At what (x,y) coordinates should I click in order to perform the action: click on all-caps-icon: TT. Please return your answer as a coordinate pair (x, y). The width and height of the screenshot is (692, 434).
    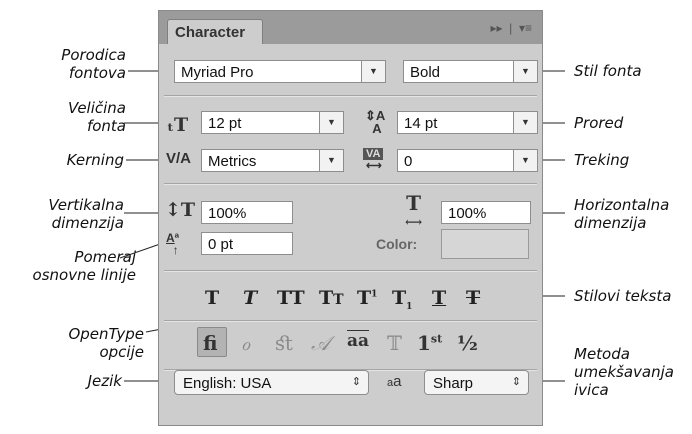
    Looking at the image, I should click on (291, 298).